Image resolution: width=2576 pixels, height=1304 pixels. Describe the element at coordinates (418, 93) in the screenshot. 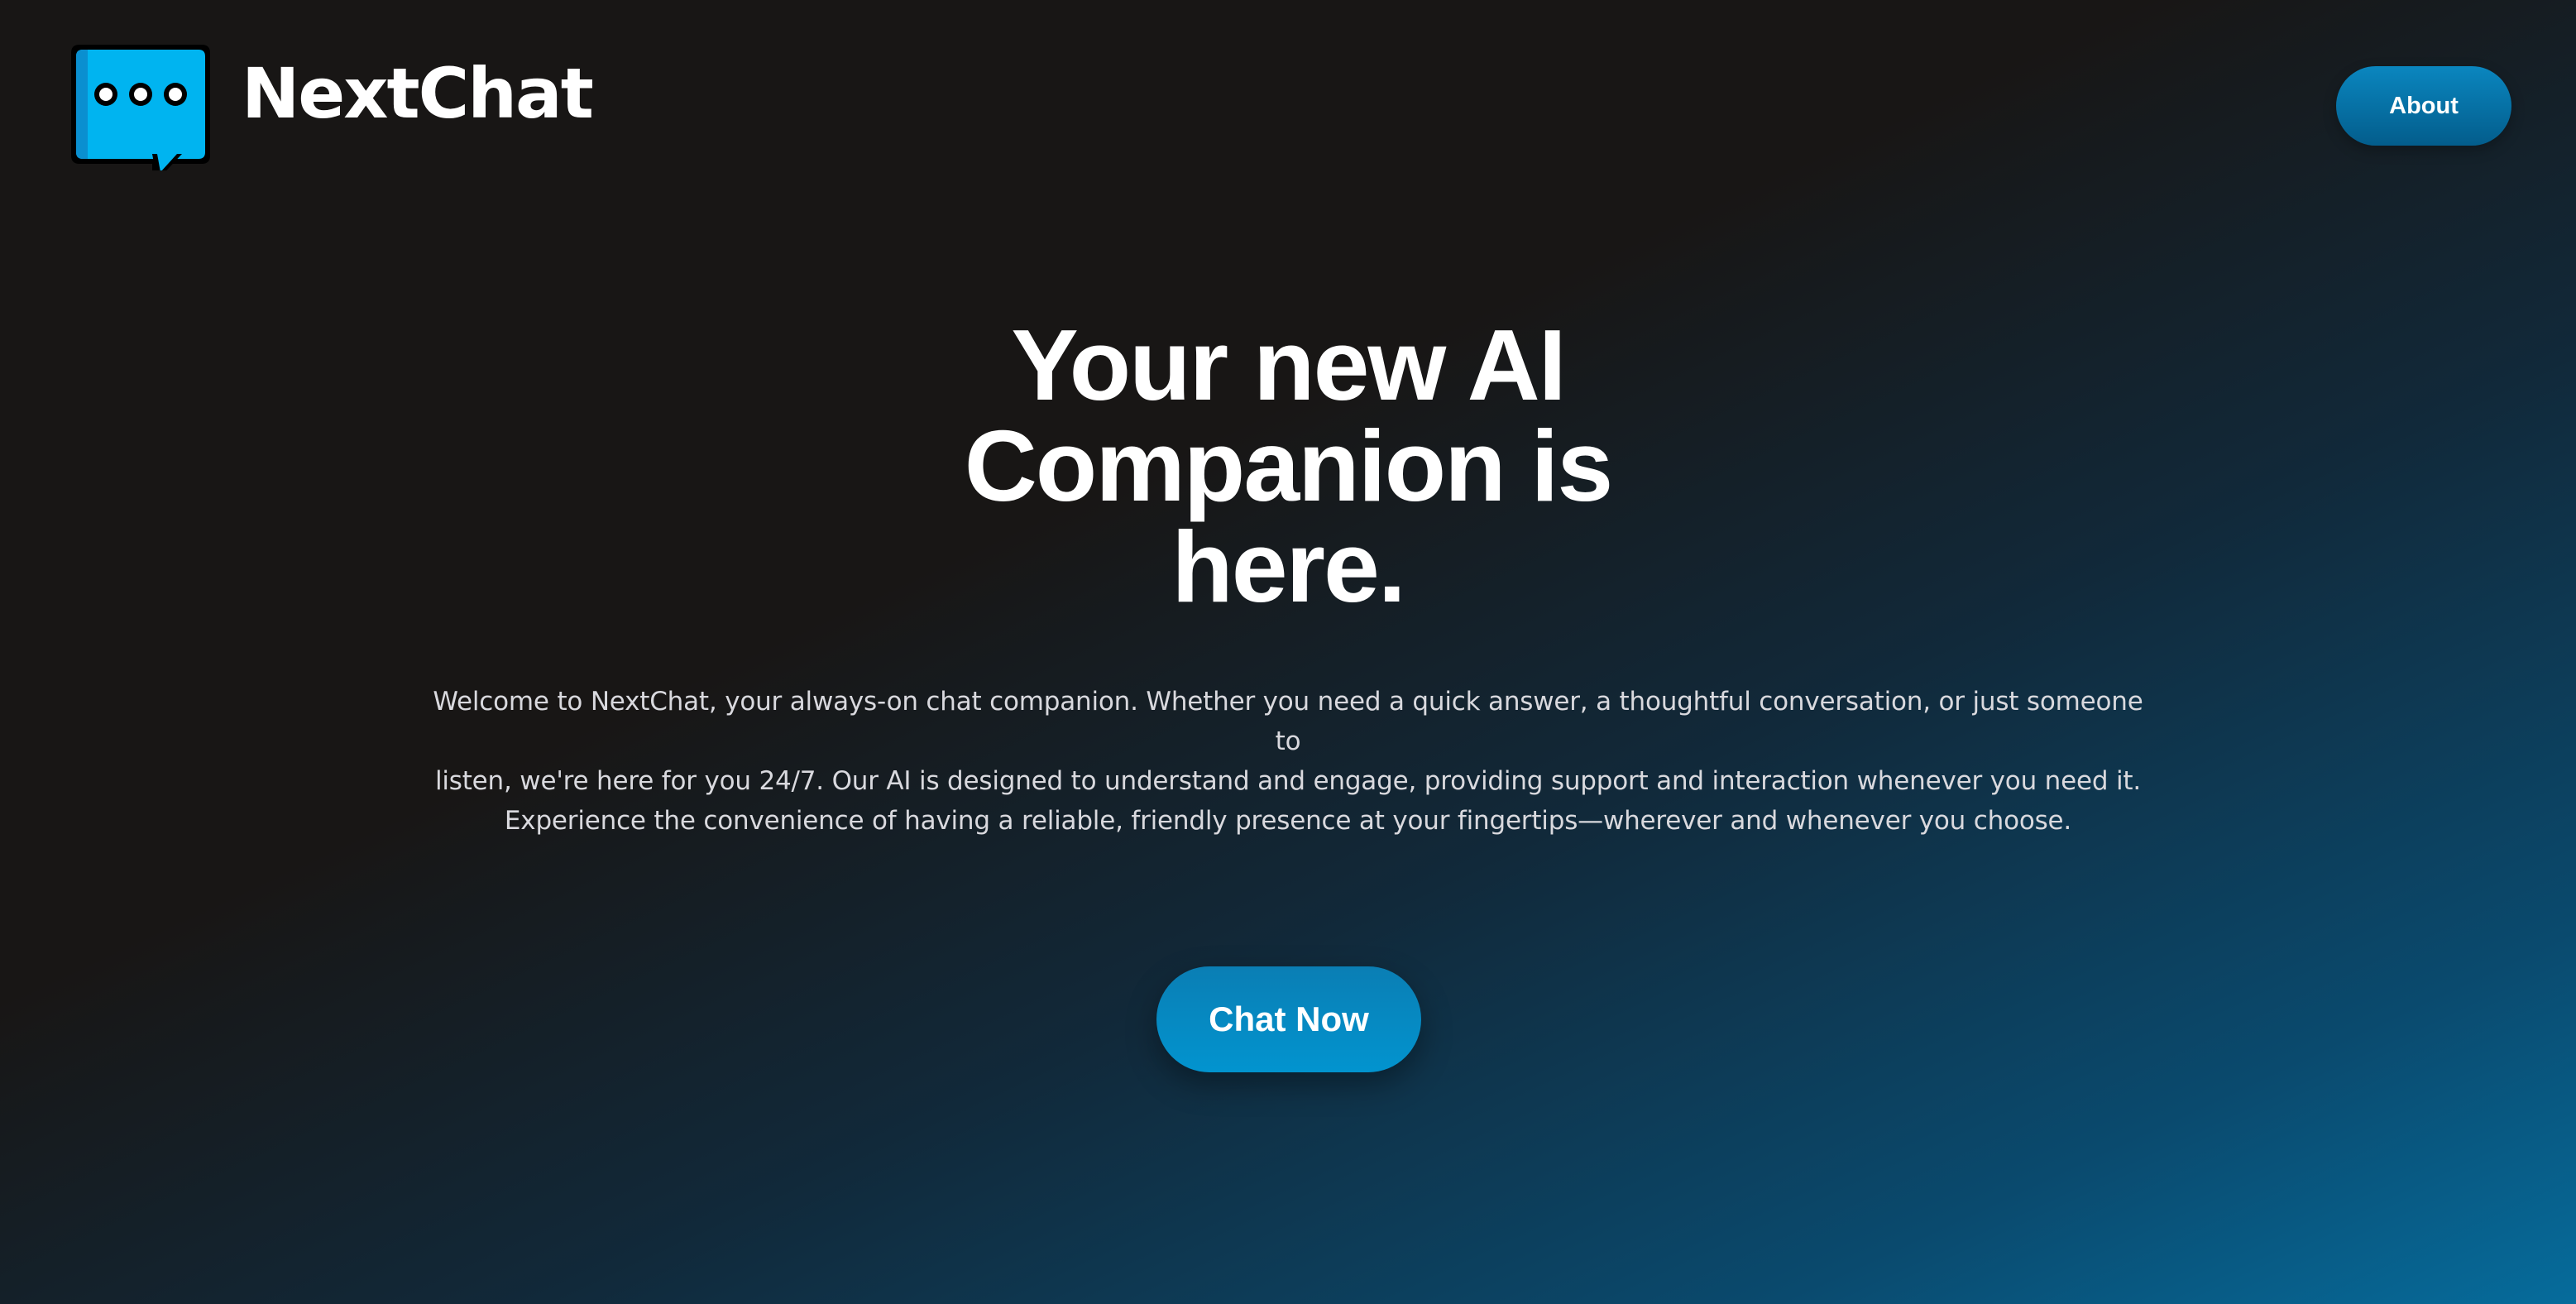

I see `brand-name: NextChat` at that location.